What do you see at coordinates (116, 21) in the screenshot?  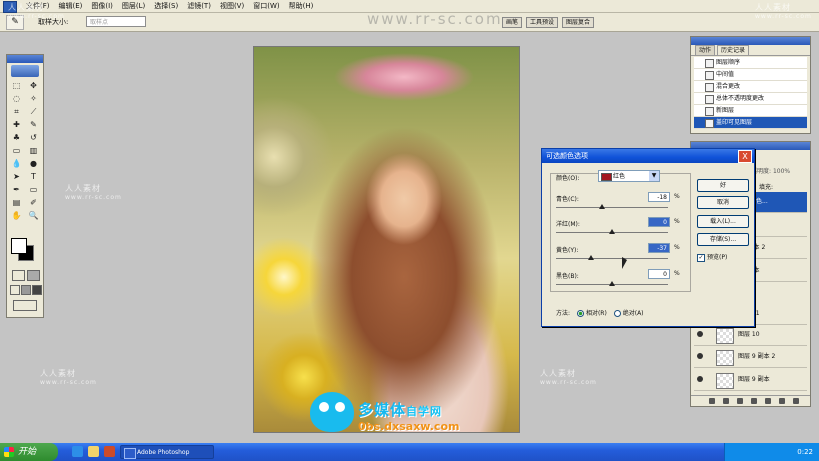 I see `sample-size-select: 取样点` at bounding box center [116, 21].